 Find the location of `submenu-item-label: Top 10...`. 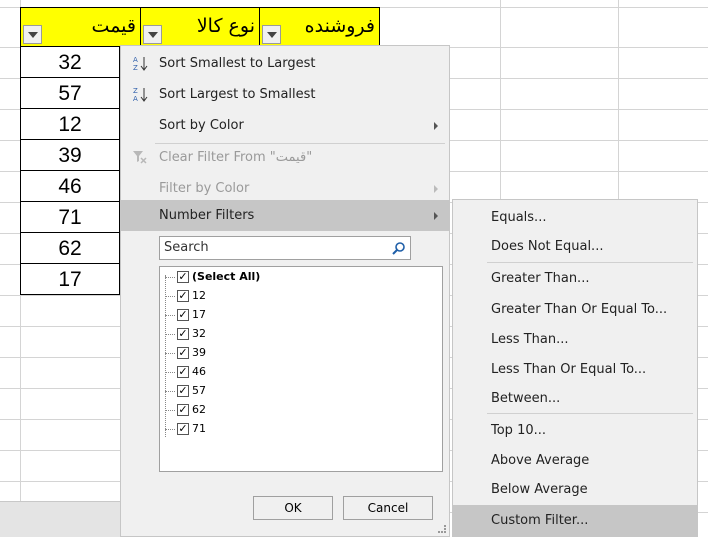

submenu-item-label: Top 10... is located at coordinates (519, 430).